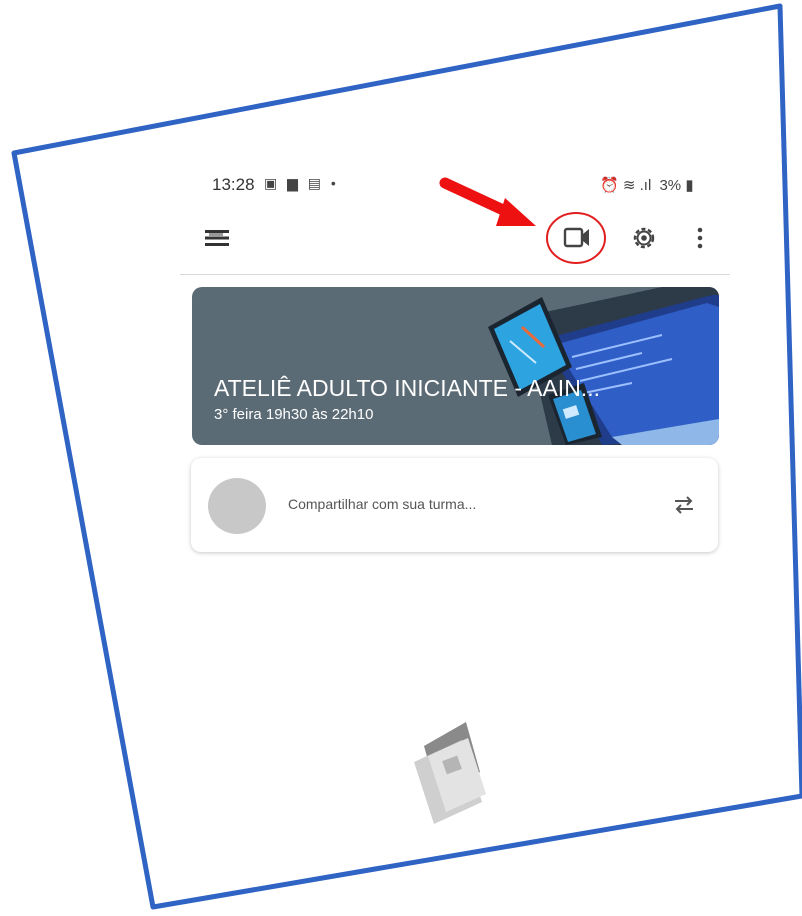 The height and width of the screenshot is (916, 802). Describe the element at coordinates (689, 185) in the screenshot. I see `battery-icon: ▮` at that location.